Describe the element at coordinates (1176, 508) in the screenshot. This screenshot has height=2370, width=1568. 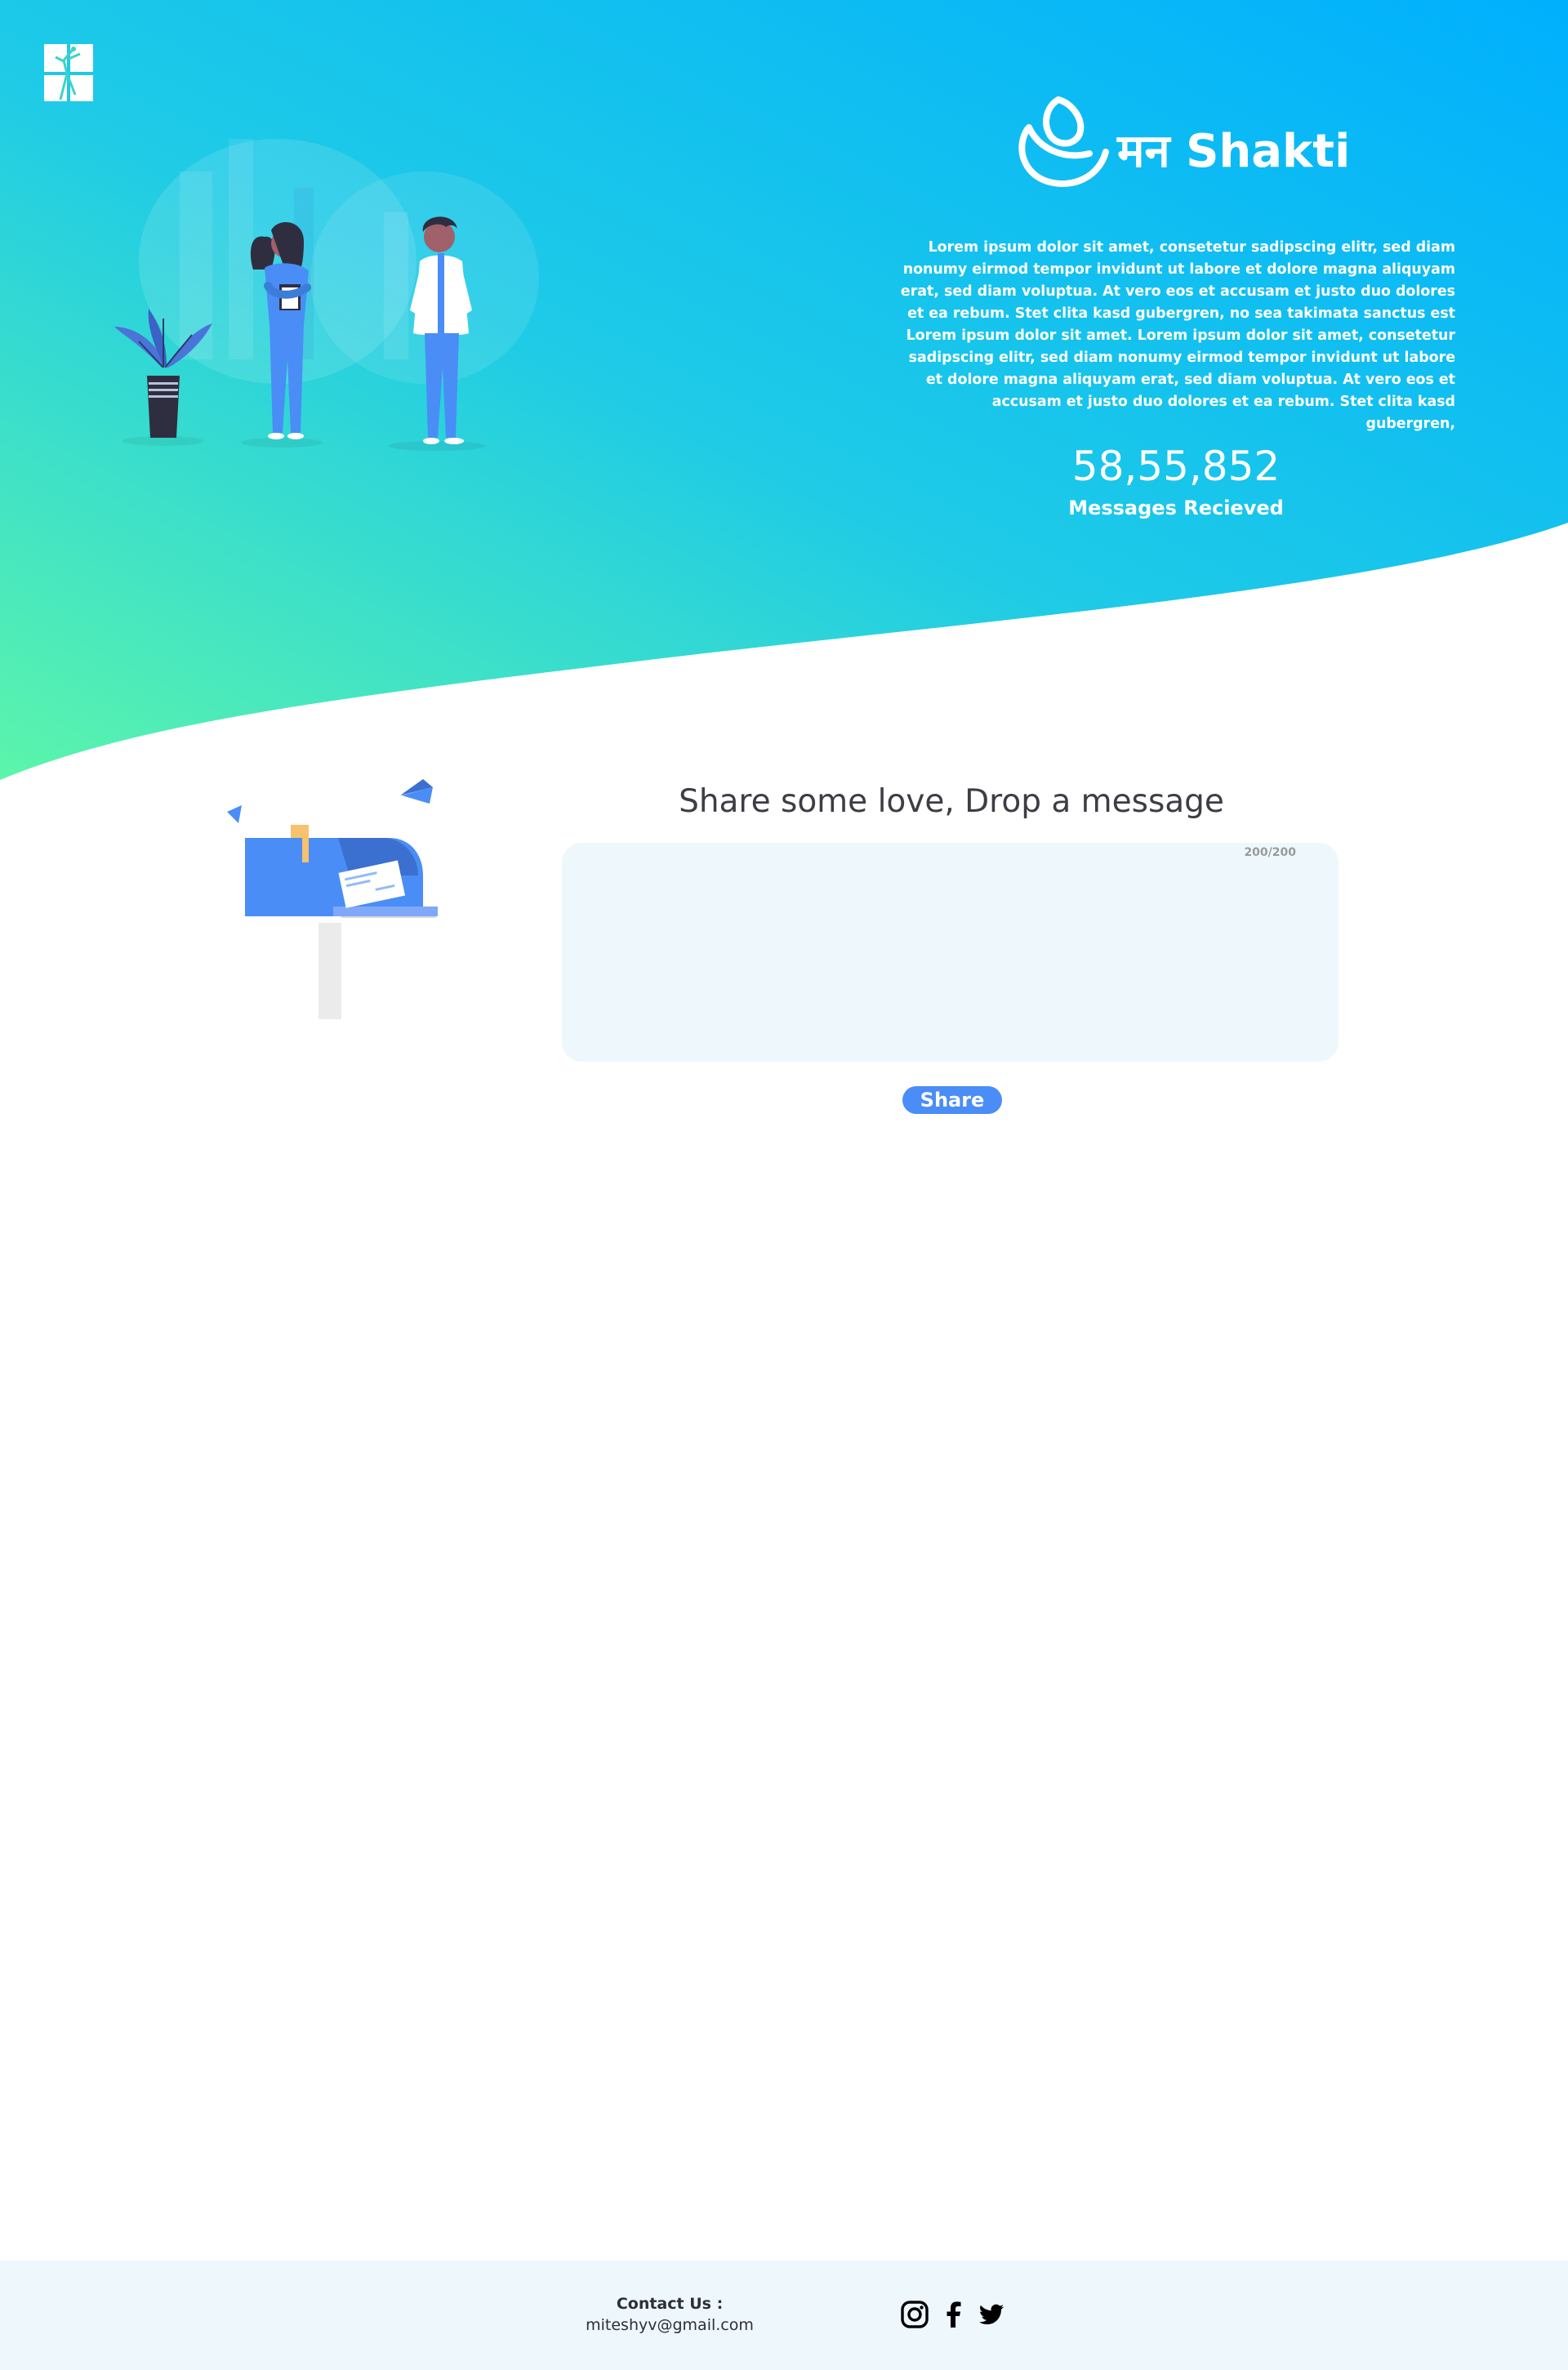
I see `messages-count-label: Messages Recieved` at that location.